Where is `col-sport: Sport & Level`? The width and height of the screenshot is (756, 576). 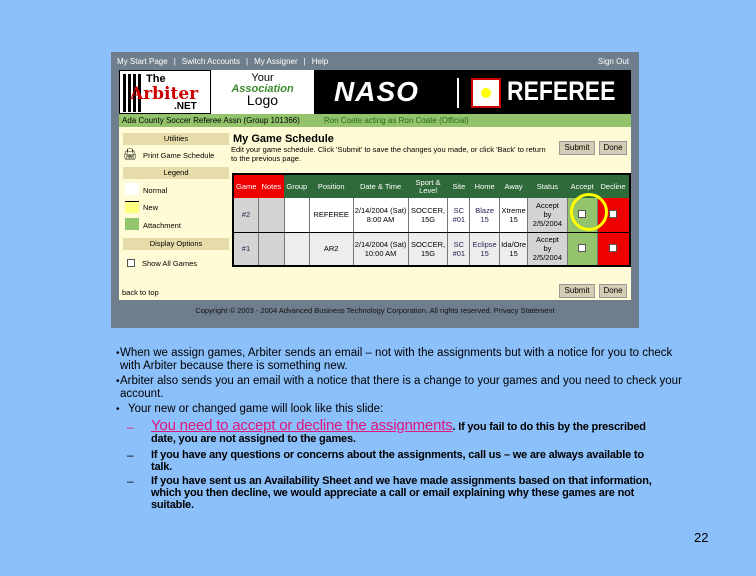 col-sport: Sport & Level is located at coordinates (428, 186).